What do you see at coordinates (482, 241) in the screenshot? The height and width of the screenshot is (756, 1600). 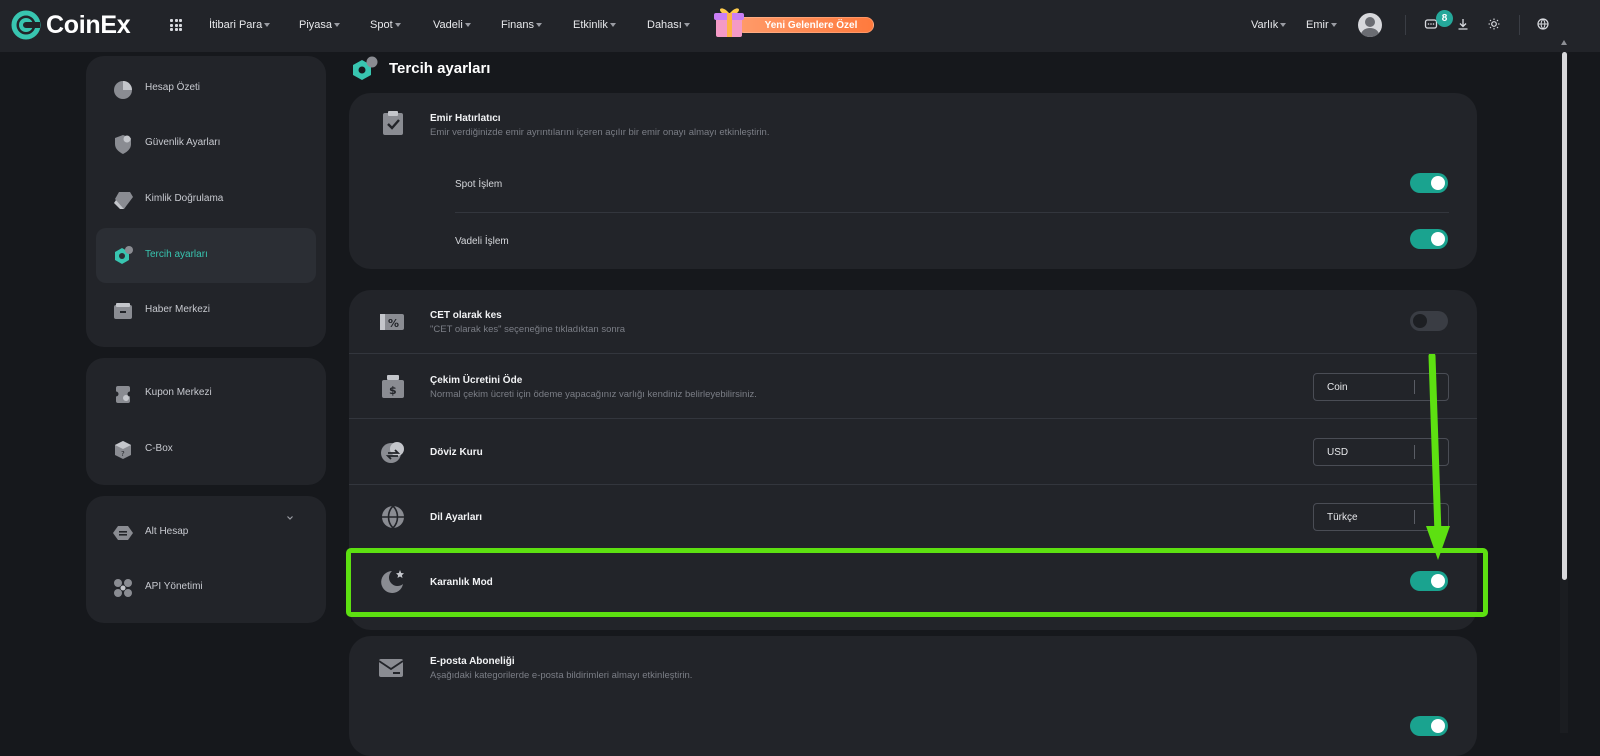 I see `futures-trading-label: Vadeli İşlem` at bounding box center [482, 241].